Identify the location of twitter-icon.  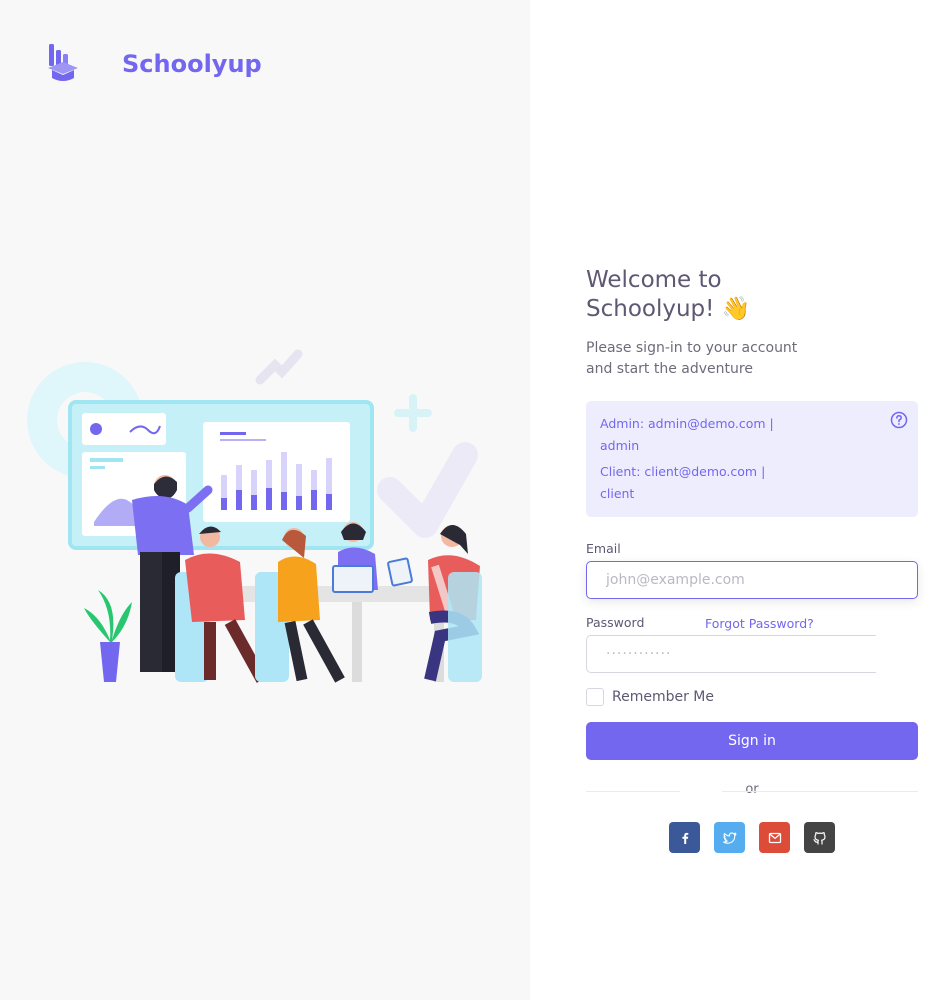
(729, 837).